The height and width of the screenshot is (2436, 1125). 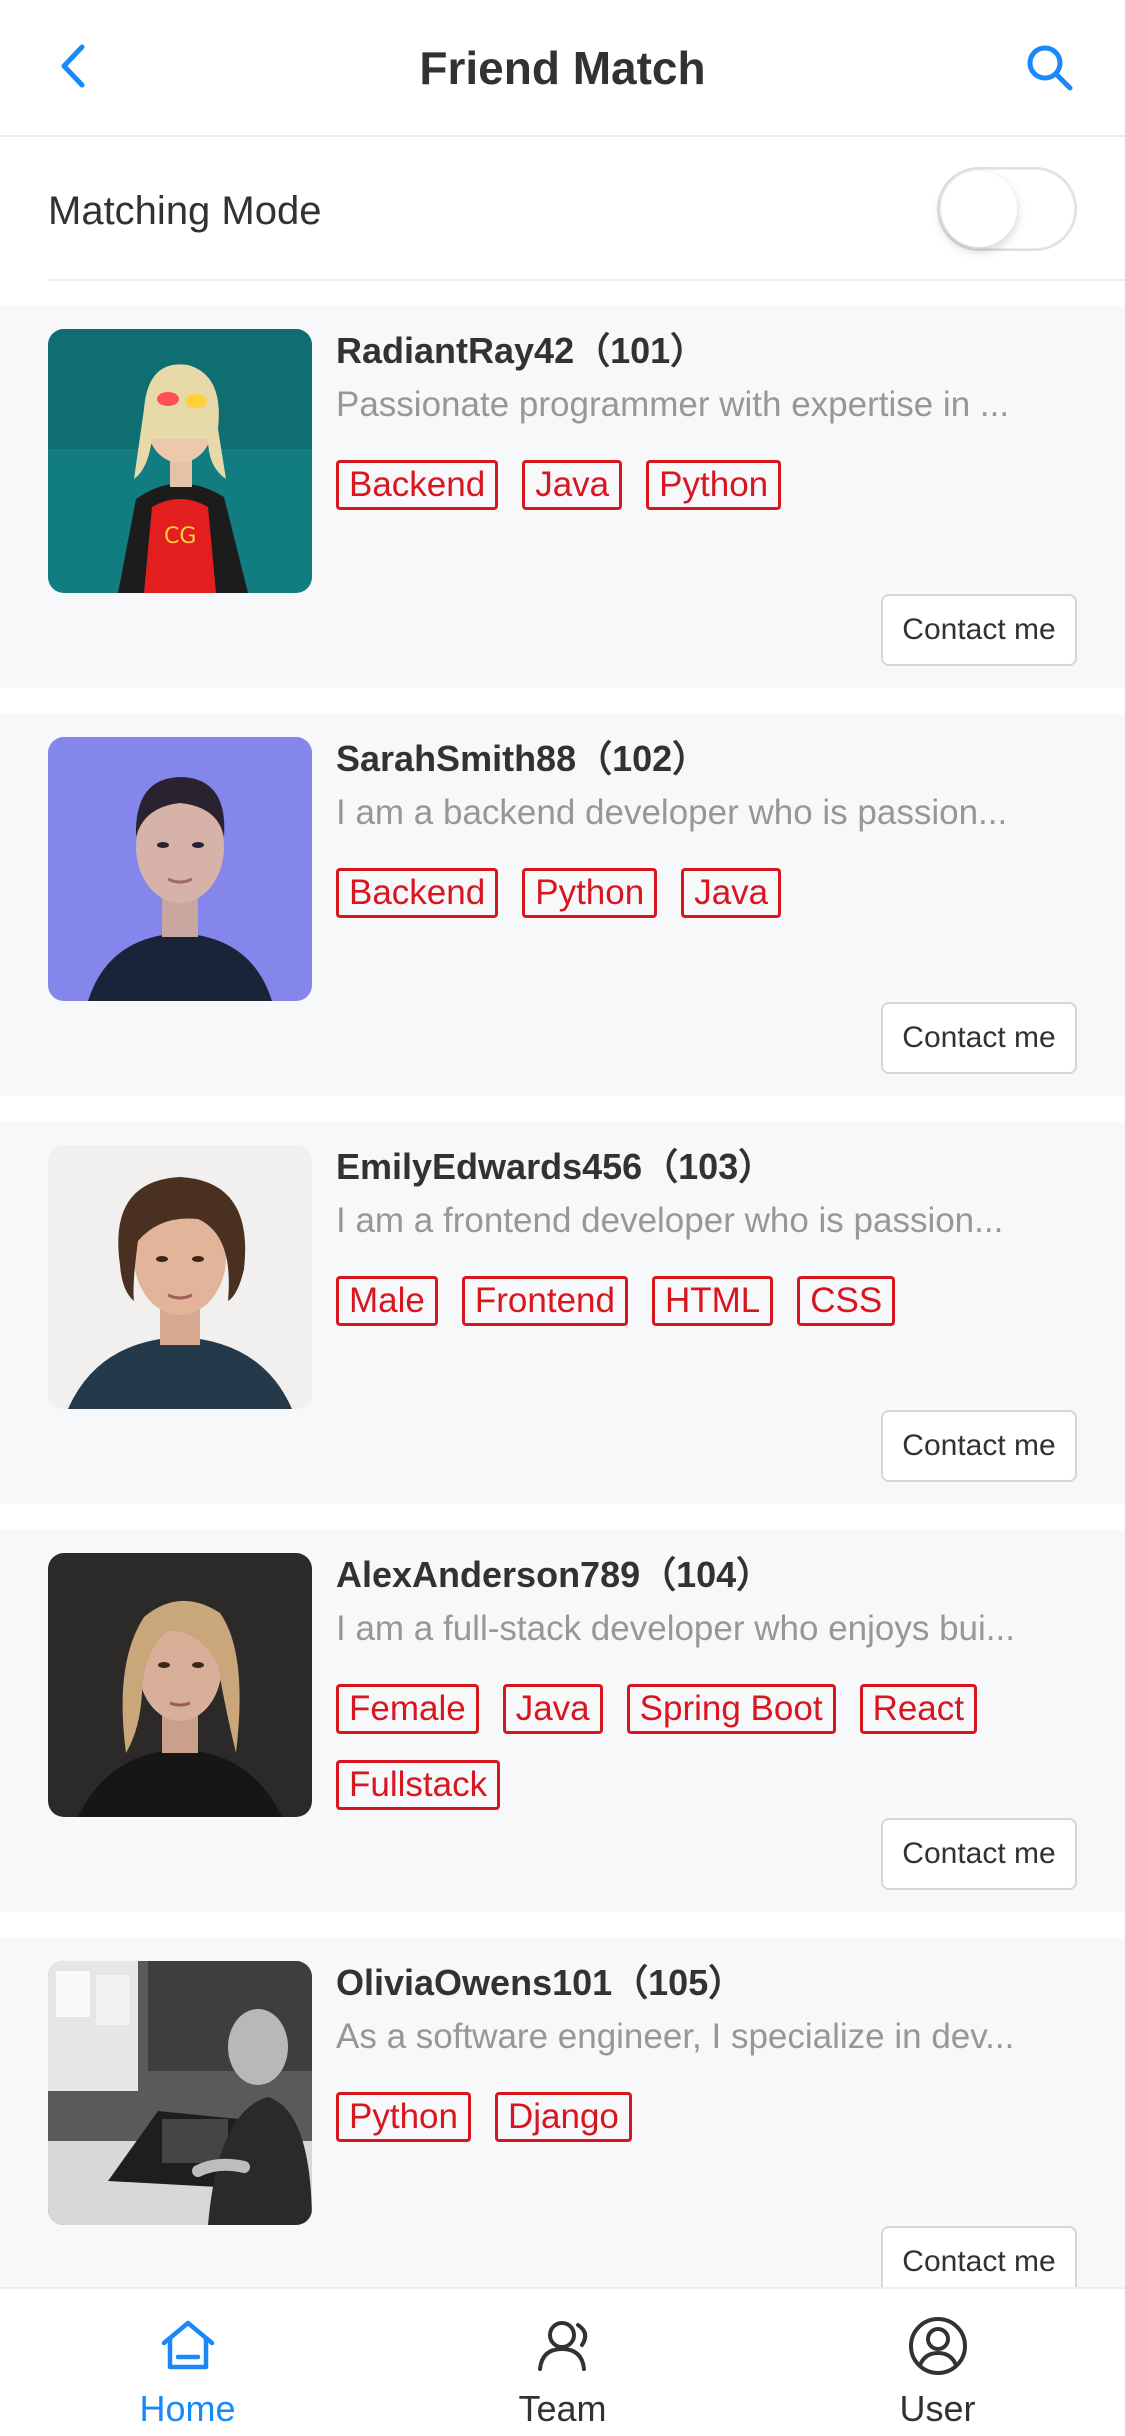 What do you see at coordinates (562, 210) in the screenshot?
I see `matching-mode-row: Matching Mode` at bounding box center [562, 210].